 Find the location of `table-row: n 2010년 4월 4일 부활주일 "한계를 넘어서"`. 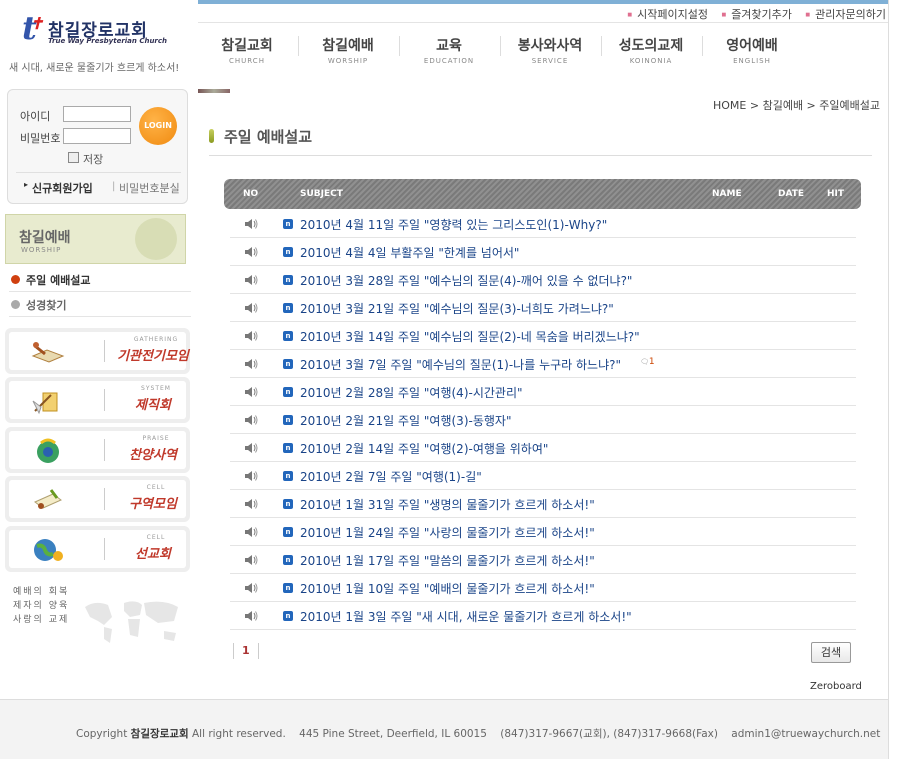

table-row: n 2010년 4월 4일 부활주일 "한계를 넘어서" is located at coordinates (543, 252).